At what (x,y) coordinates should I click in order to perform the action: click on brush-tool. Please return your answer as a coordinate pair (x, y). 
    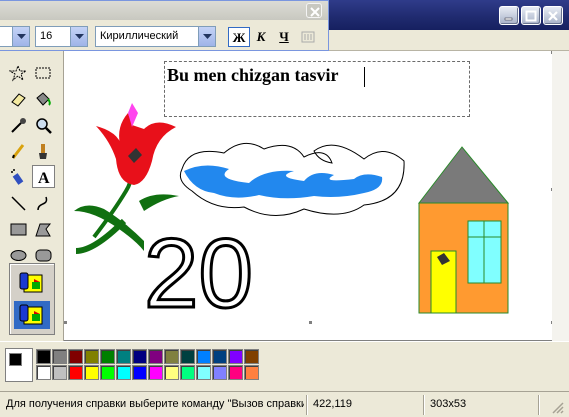
    Looking at the image, I should click on (43, 151).